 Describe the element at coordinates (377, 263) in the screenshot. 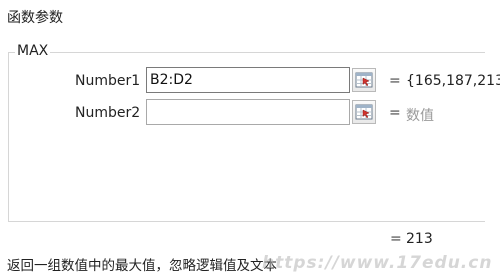

I see `watermark: https://www.17edu.cn` at that location.